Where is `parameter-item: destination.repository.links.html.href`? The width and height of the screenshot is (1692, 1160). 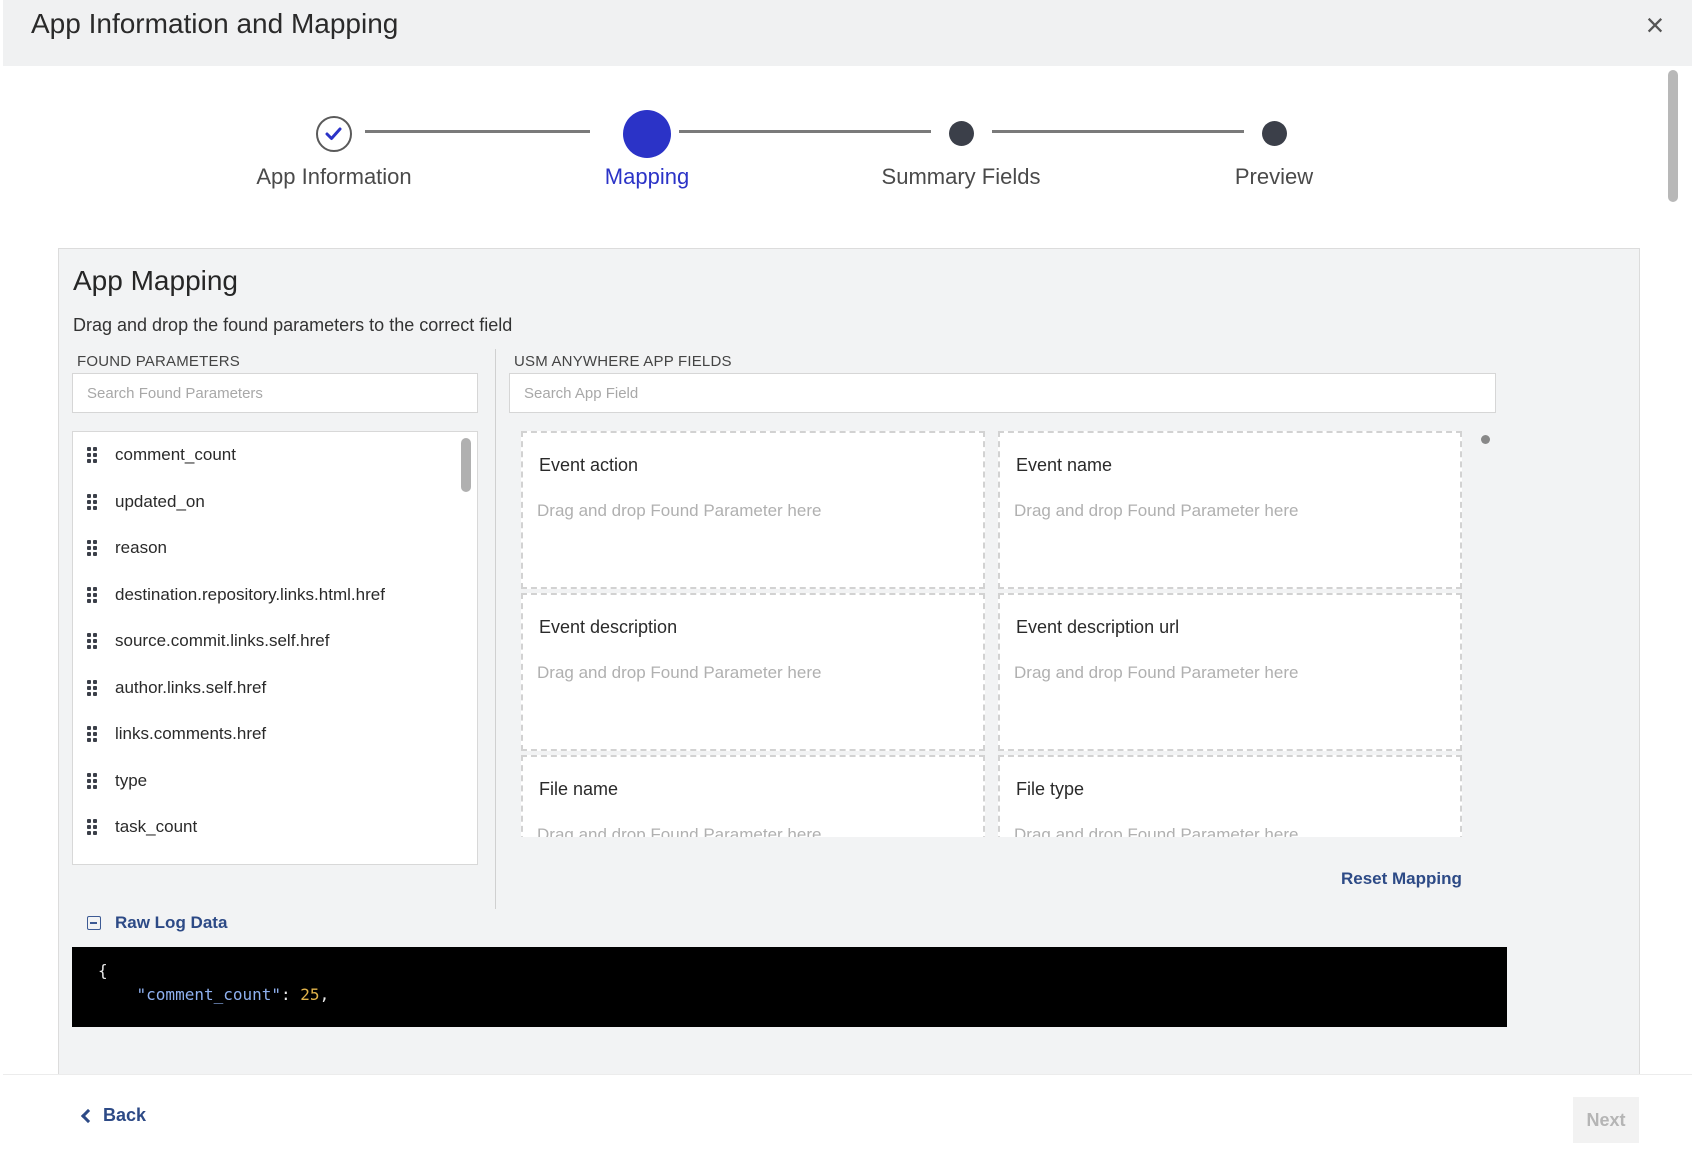 parameter-item: destination.repository.links.html.href is located at coordinates (275, 595).